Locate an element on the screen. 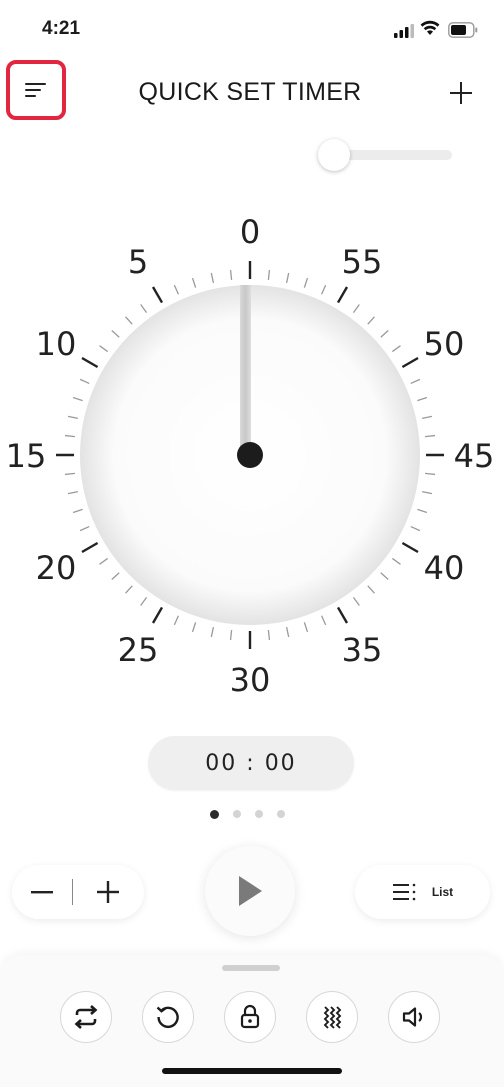 The width and height of the screenshot is (504, 1087). page-indicator is located at coordinates (247, 814).